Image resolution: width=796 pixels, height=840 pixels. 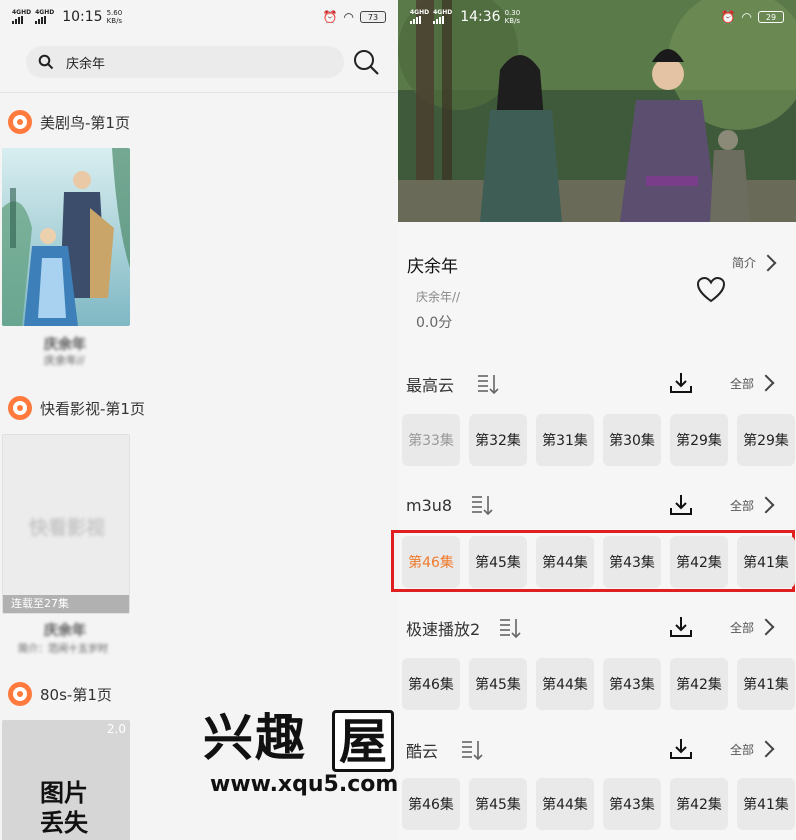 I want to click on result-poster, so click(x=66, y=237).